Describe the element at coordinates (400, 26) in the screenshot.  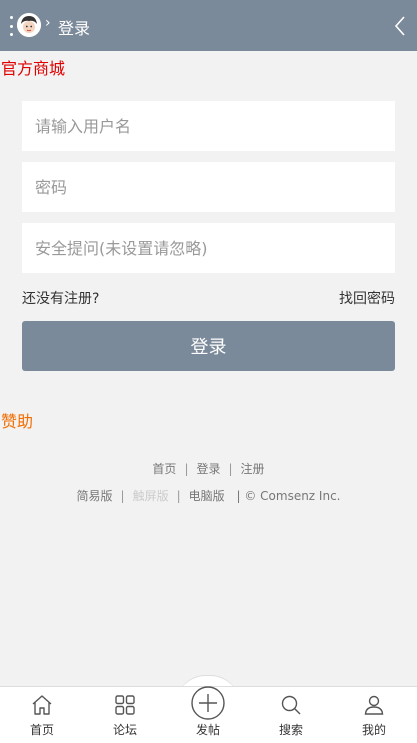
I see `chevron-left-icon` at that location.